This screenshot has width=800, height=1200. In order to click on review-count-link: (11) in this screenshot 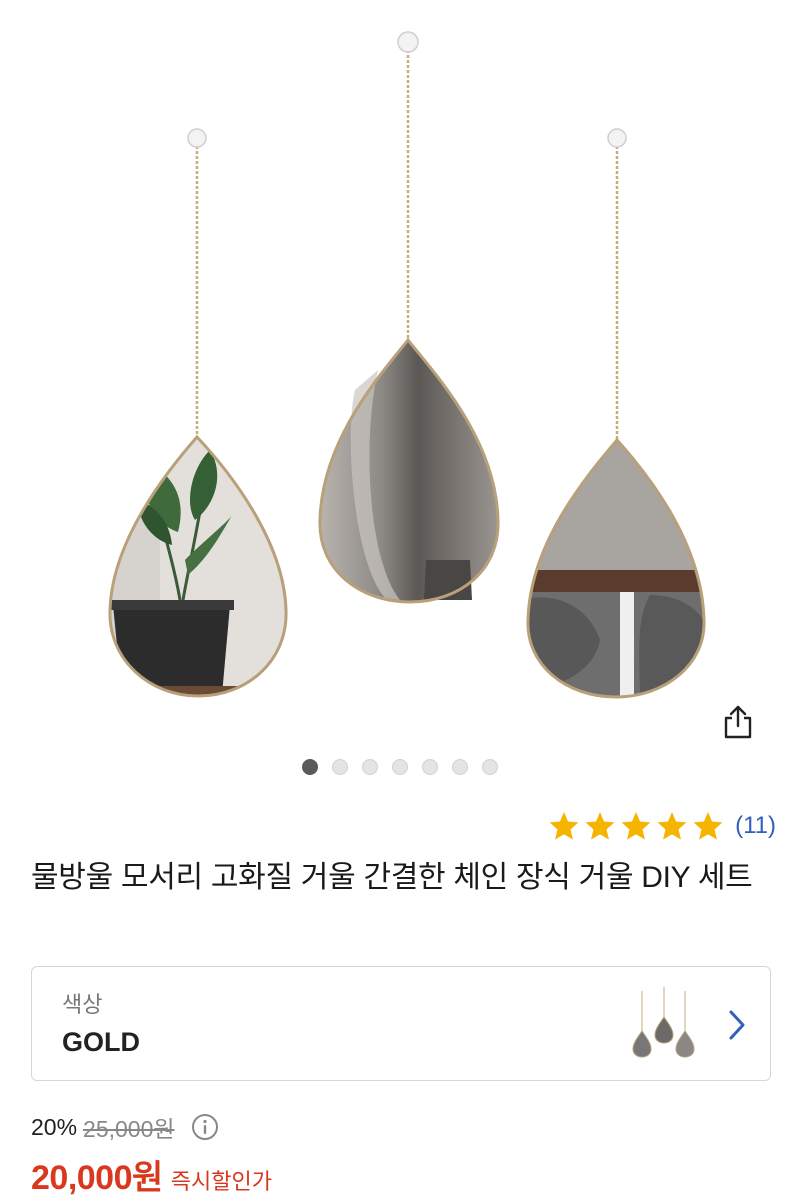, I will do `click(755, 826)`.